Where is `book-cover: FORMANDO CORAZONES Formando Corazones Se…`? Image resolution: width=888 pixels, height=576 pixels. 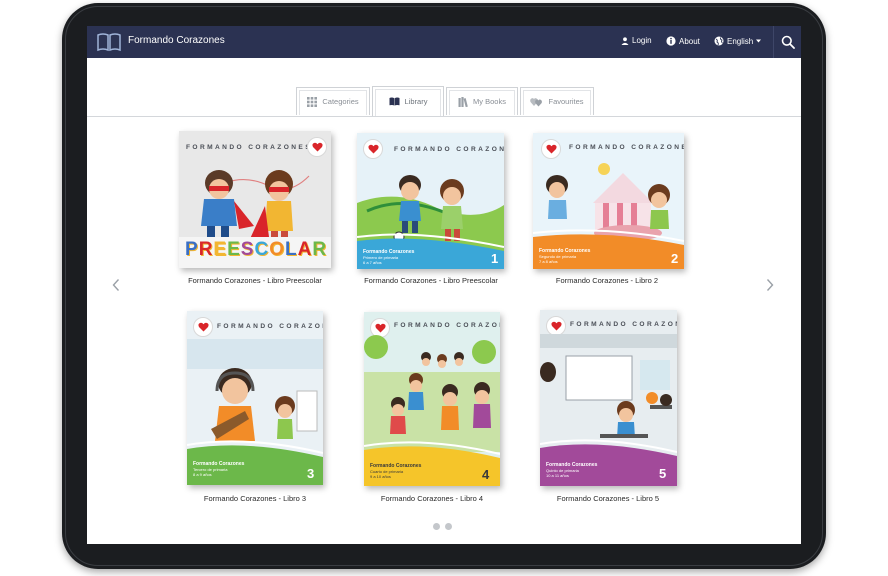
book-cover: FORMANDO CORAZONES Formando Corazones Se… is located at coordinates (608, 201).